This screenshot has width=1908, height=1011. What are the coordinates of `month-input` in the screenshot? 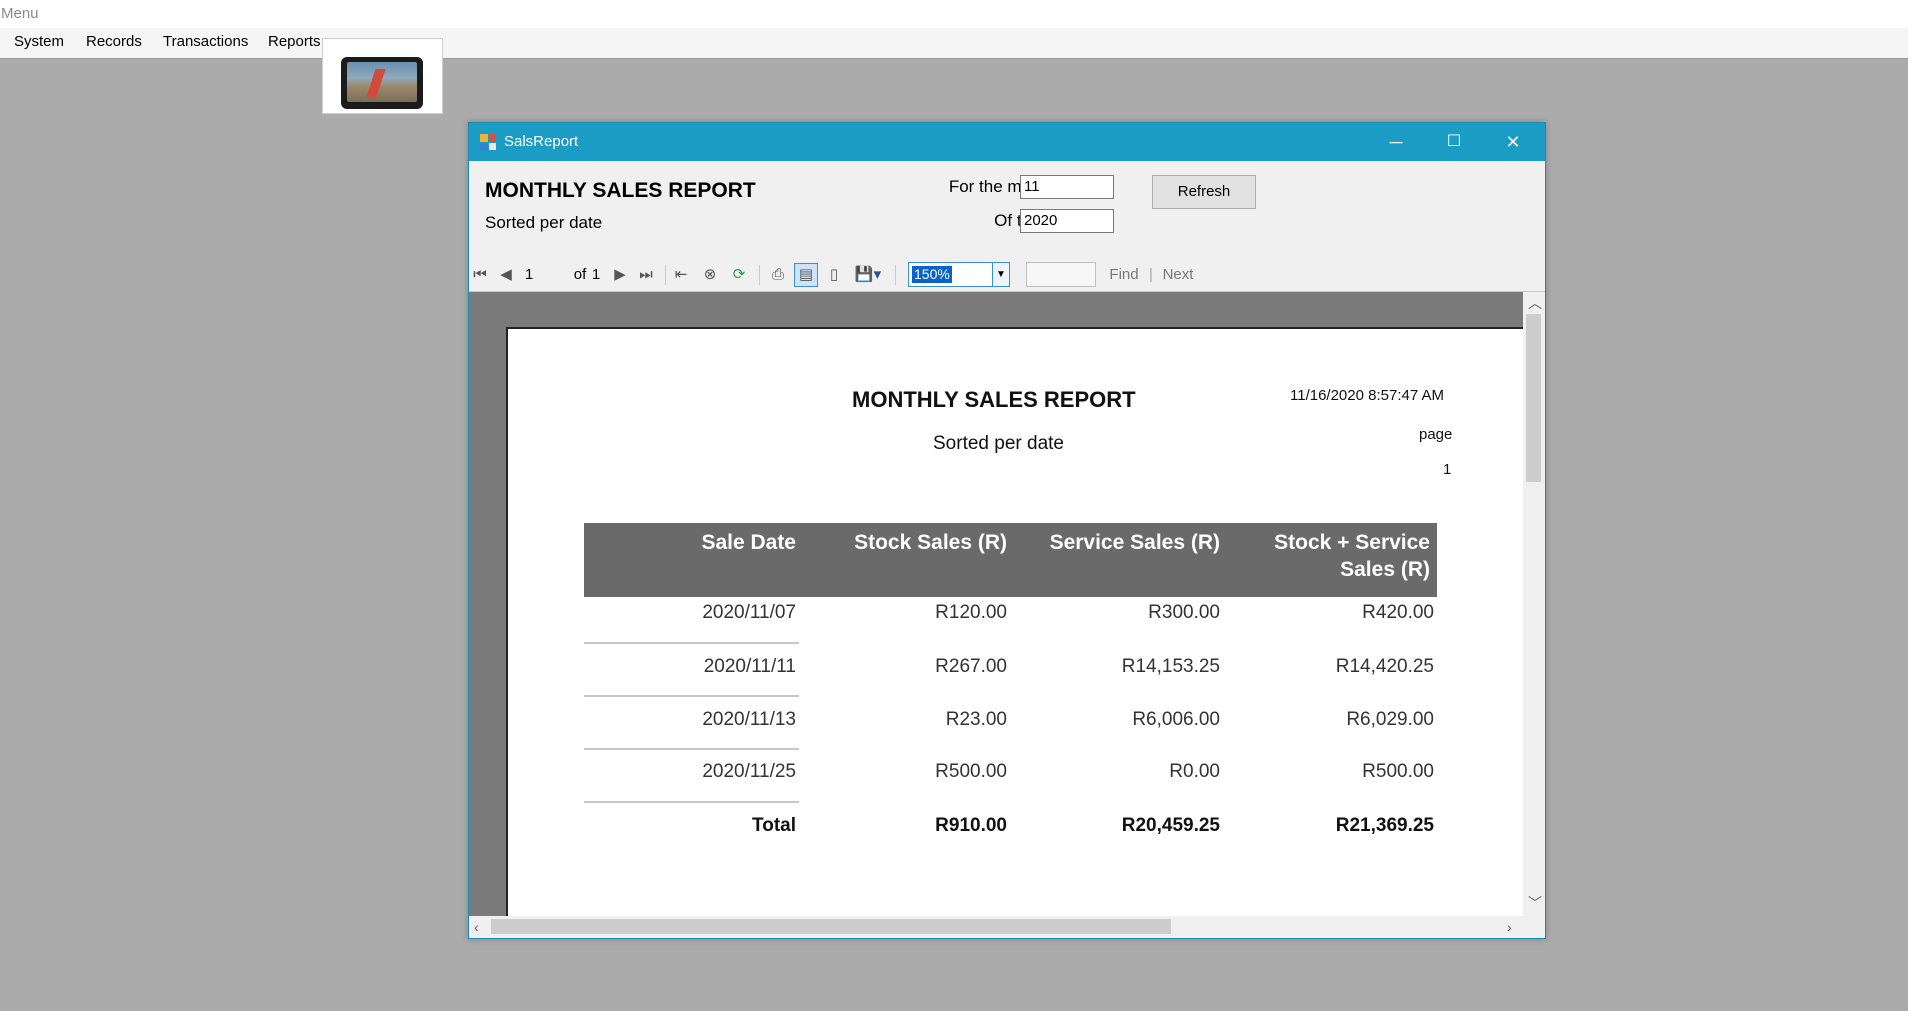 It's located at (1067, 187).